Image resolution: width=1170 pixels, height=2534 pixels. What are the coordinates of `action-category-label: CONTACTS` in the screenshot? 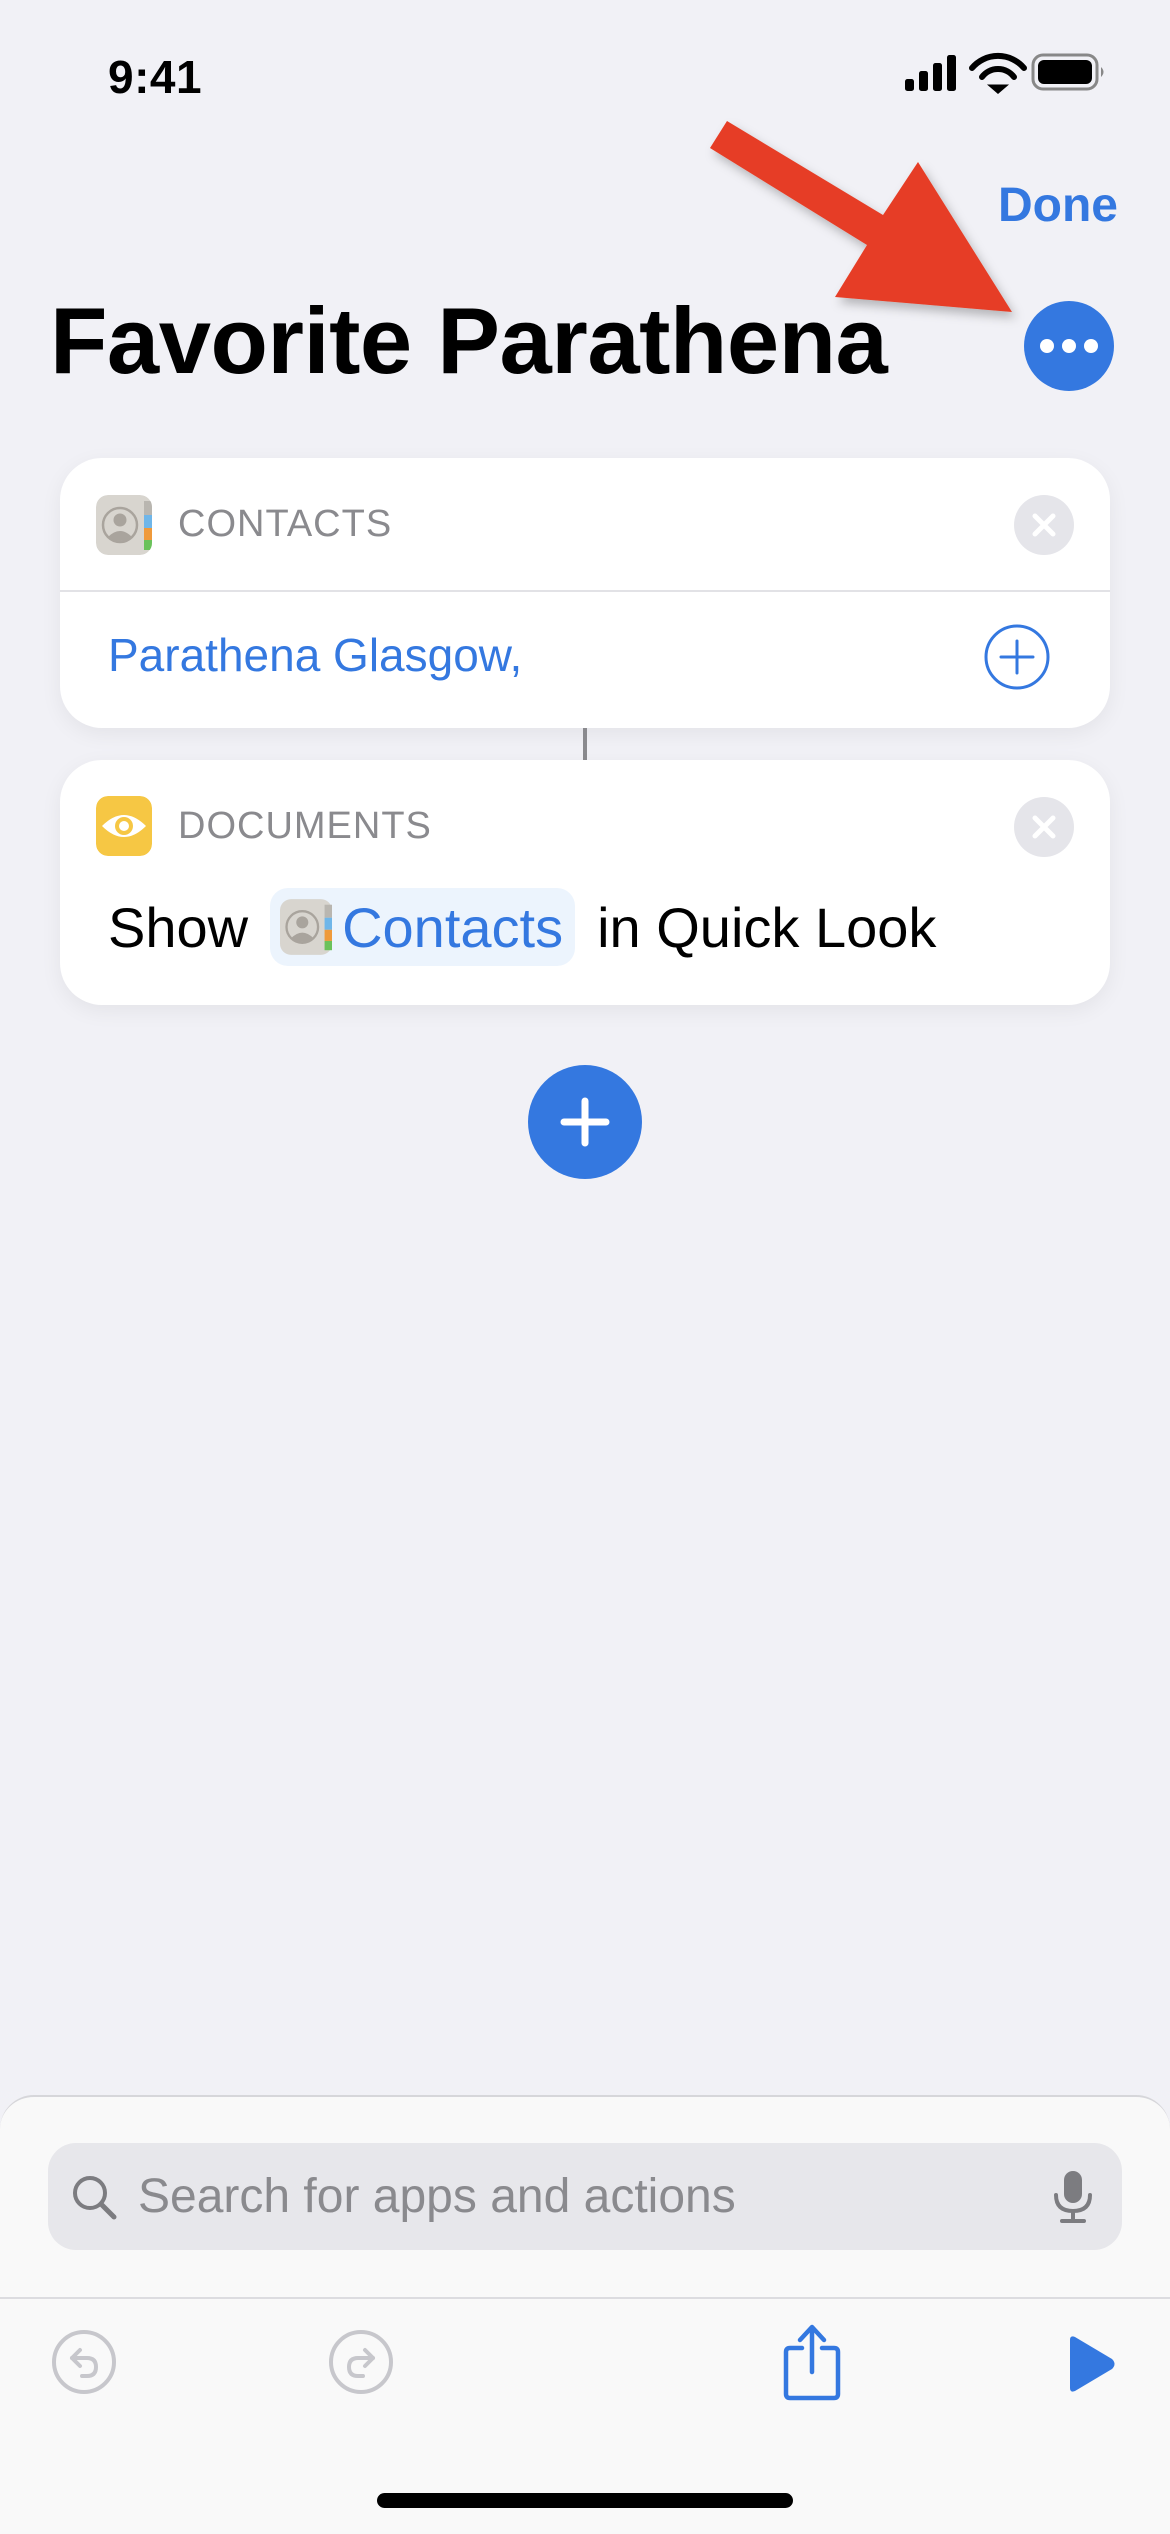 It's located at (285, 524).